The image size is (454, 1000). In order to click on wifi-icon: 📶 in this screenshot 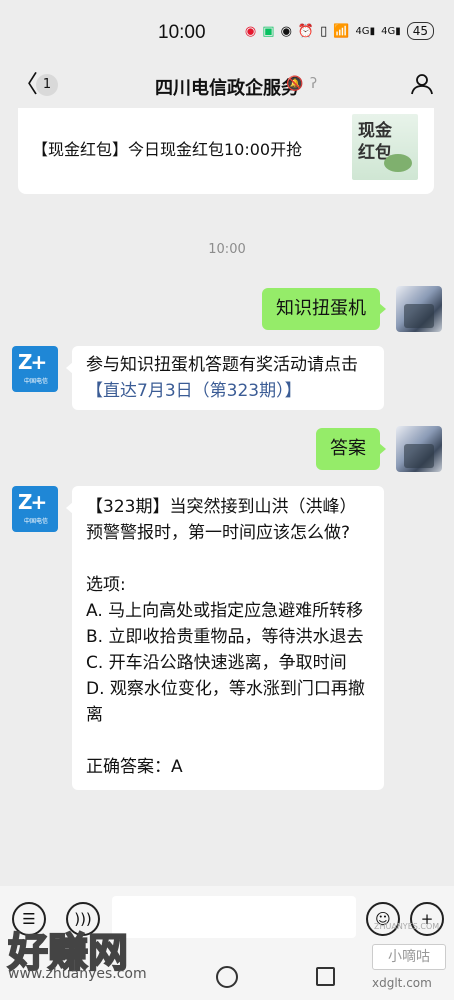, I will do `click(341, 31)`.